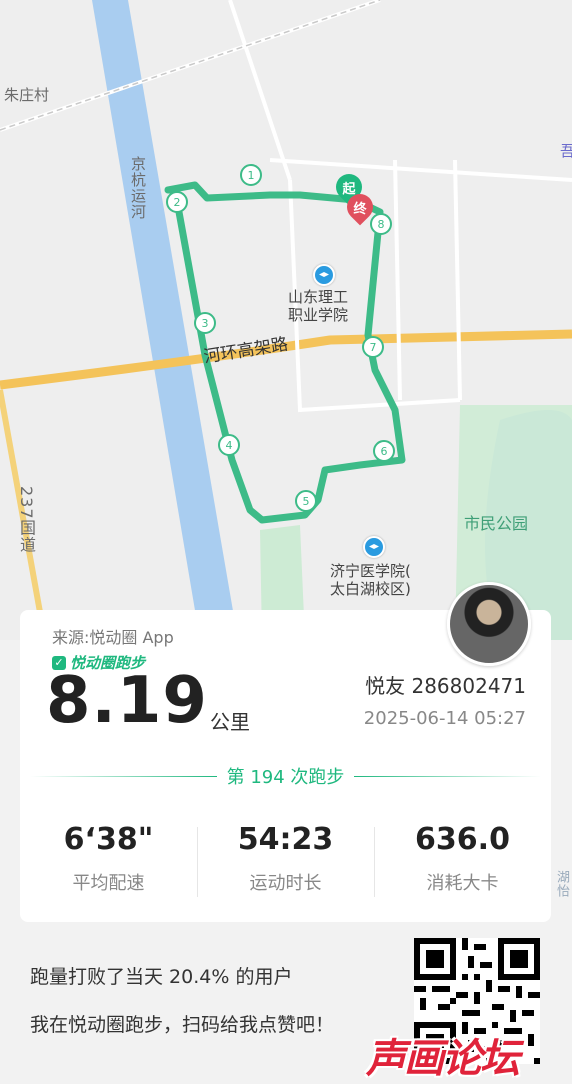 The image size is (572, 1084). Describe the element at coordinates (462, 883) in the screenshot. I see `stat-calories-label: 消耗大卡` at that location.